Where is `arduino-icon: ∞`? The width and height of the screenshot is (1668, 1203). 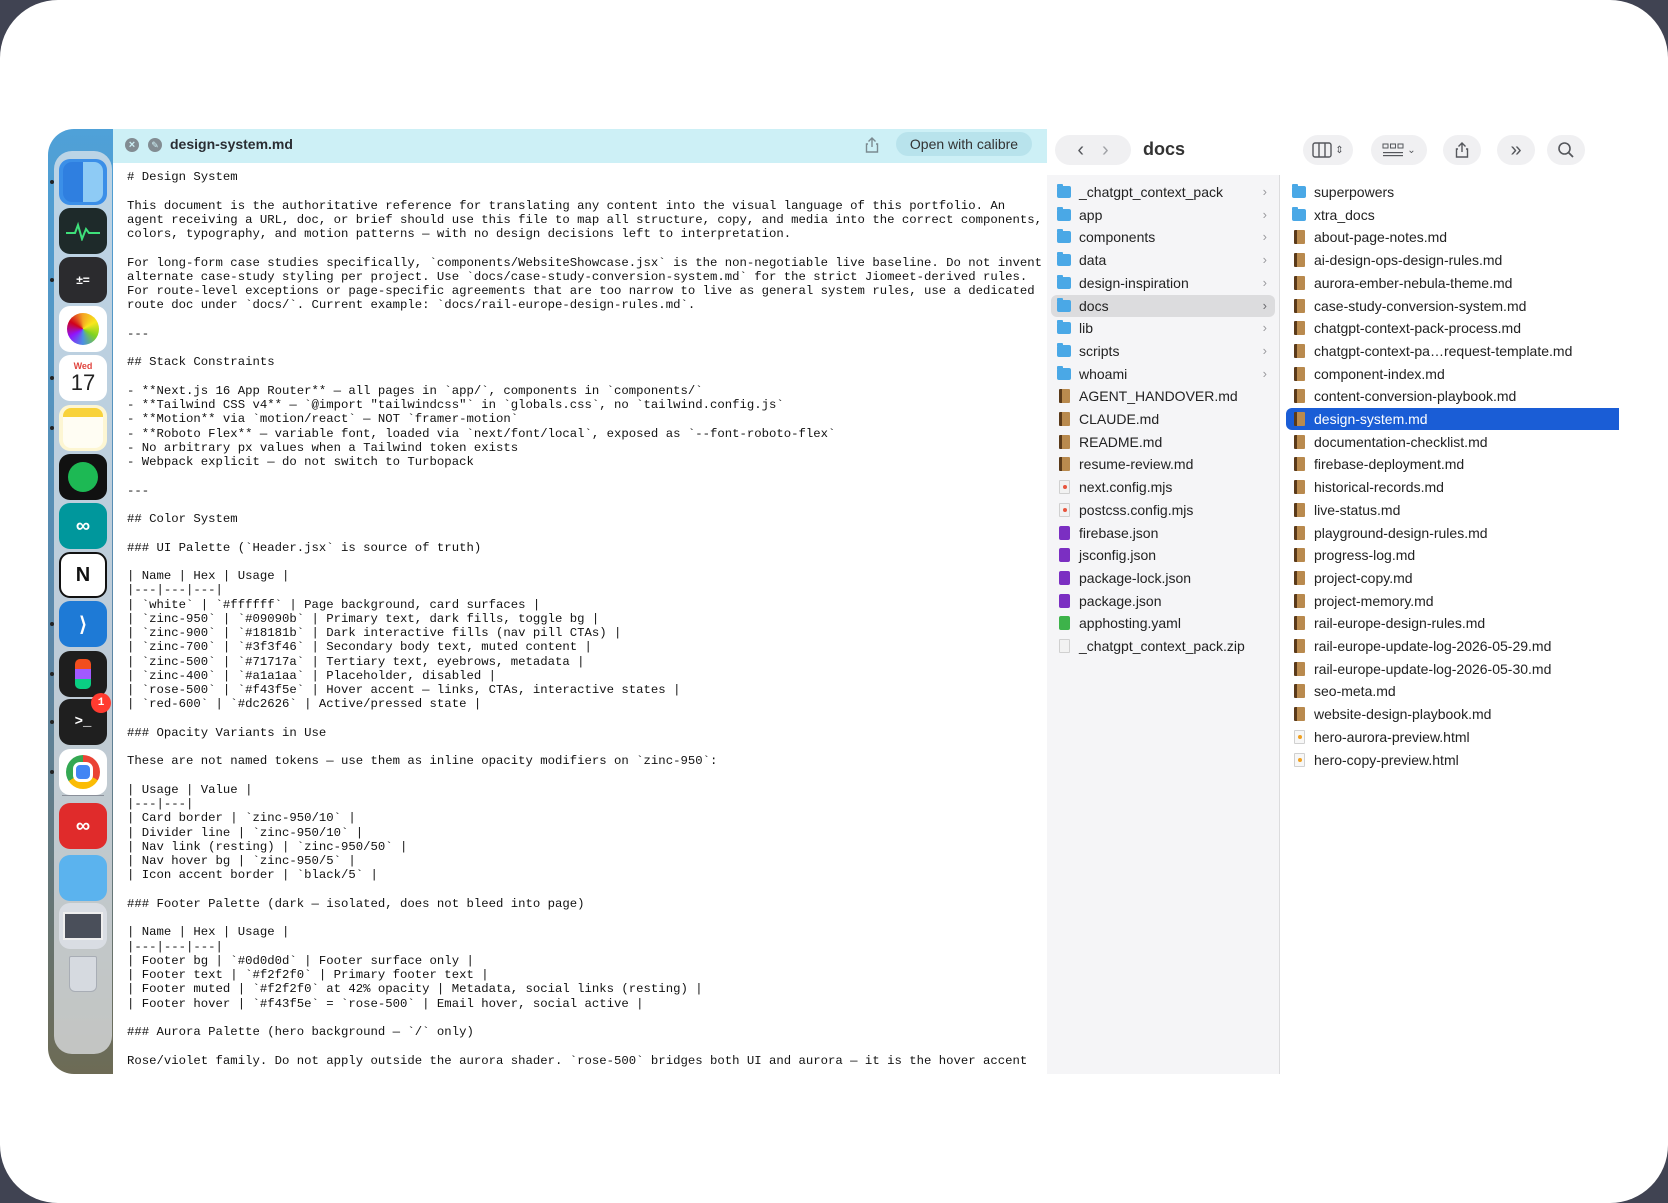 arduino-icon: ∞ is located at coordinates (83, 526).